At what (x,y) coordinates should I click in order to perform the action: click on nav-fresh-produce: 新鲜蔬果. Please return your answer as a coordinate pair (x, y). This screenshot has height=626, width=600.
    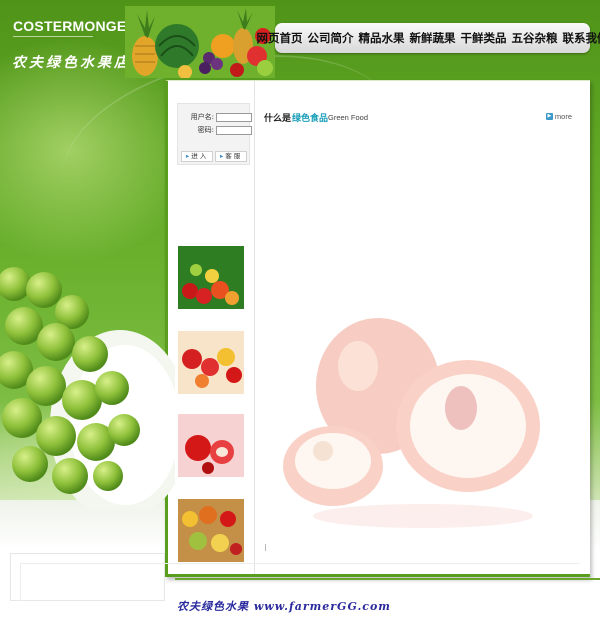
    Looking at the image, I should click on (433, 38).